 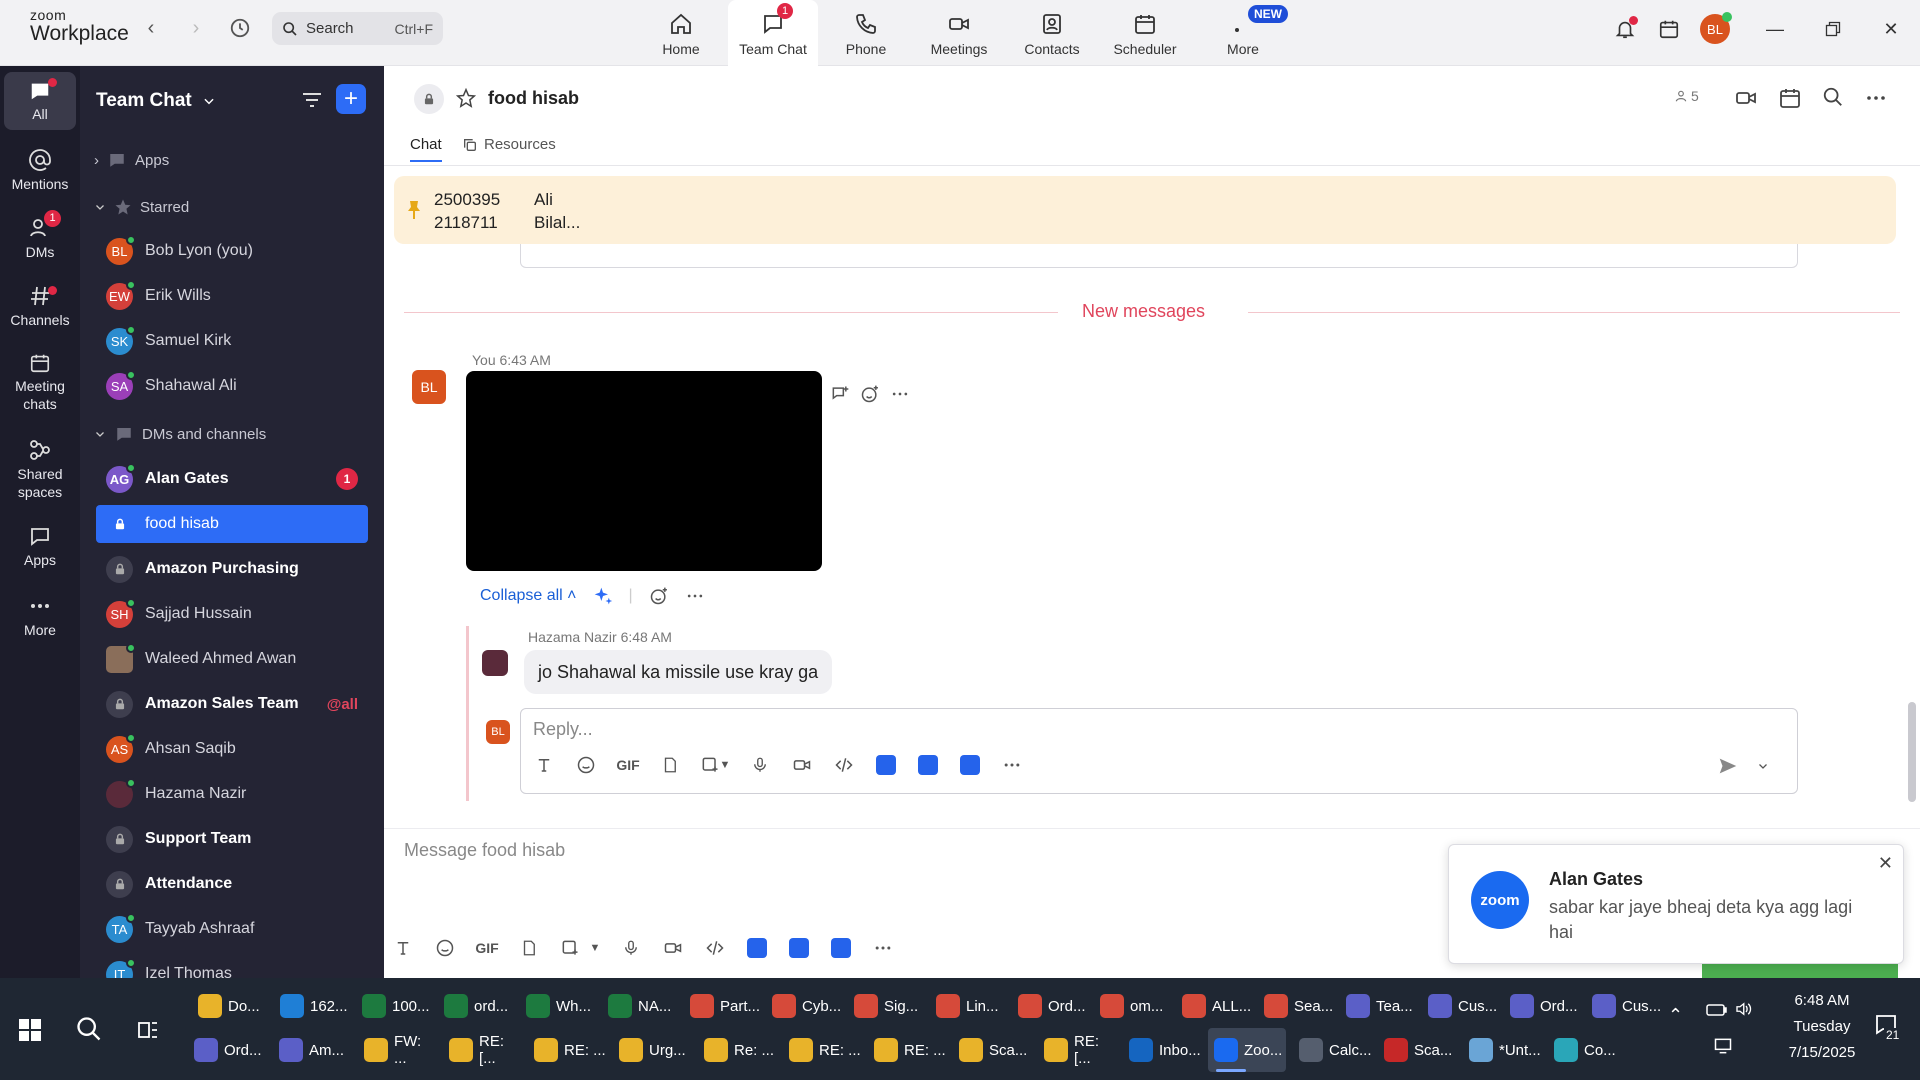 What do you see at coordinates (509, 144) in the screenshot?
I see `tab-resources: Resources` at bounding box center [509, 144].